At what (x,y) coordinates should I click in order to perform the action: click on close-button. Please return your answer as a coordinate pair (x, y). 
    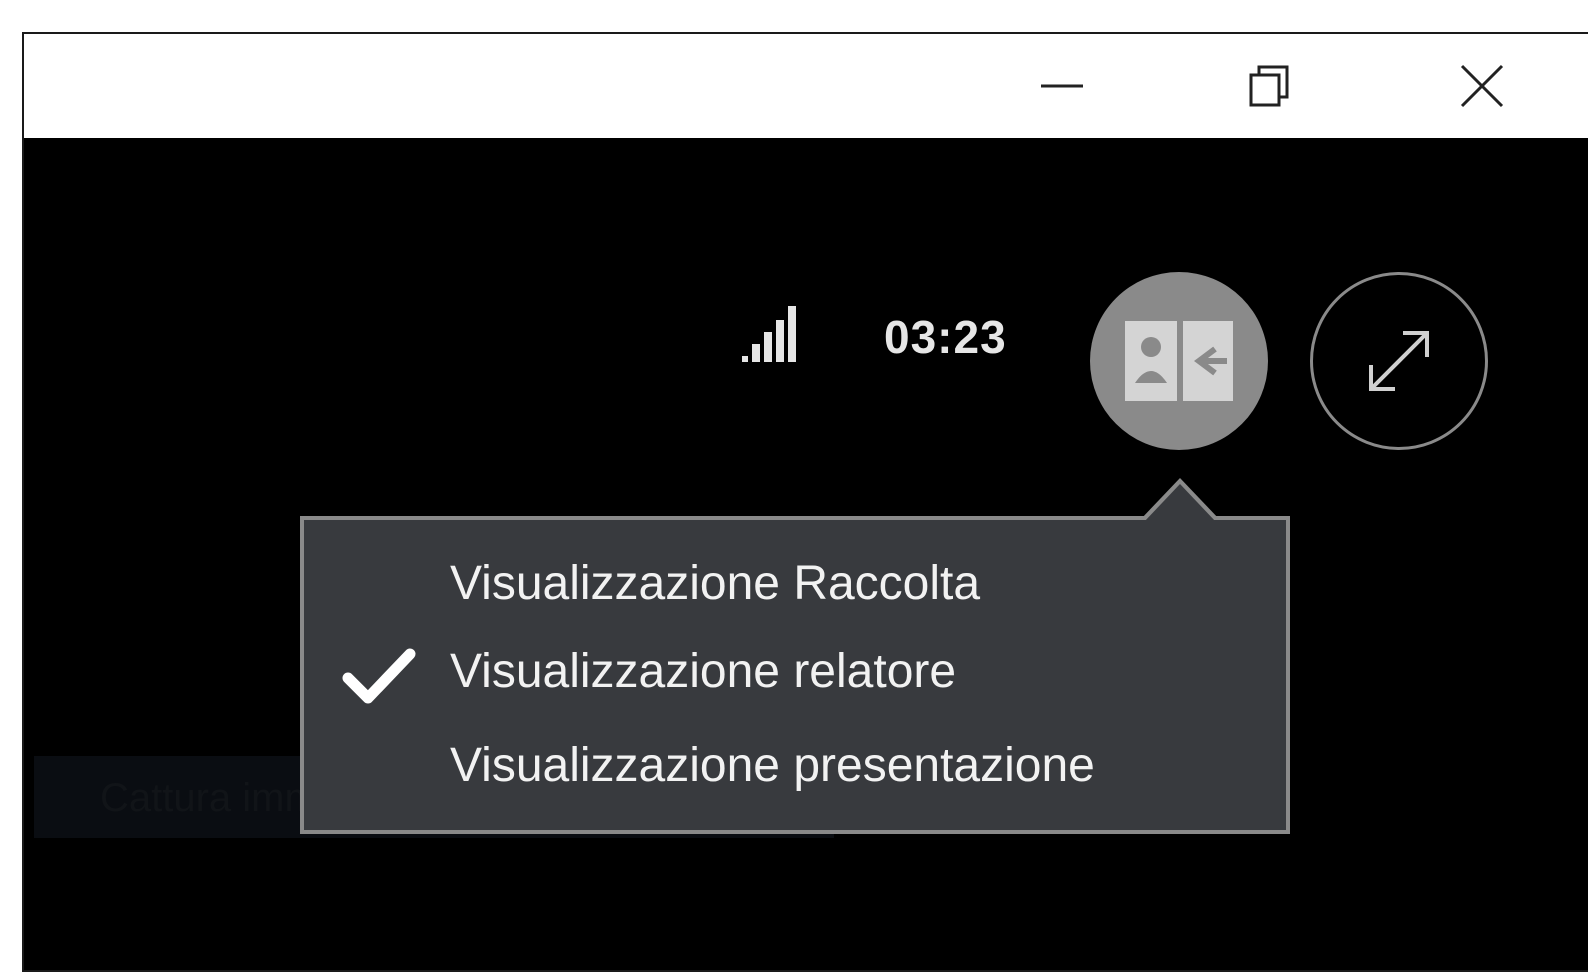
    Looking at the image, I should click on (1482, 86).